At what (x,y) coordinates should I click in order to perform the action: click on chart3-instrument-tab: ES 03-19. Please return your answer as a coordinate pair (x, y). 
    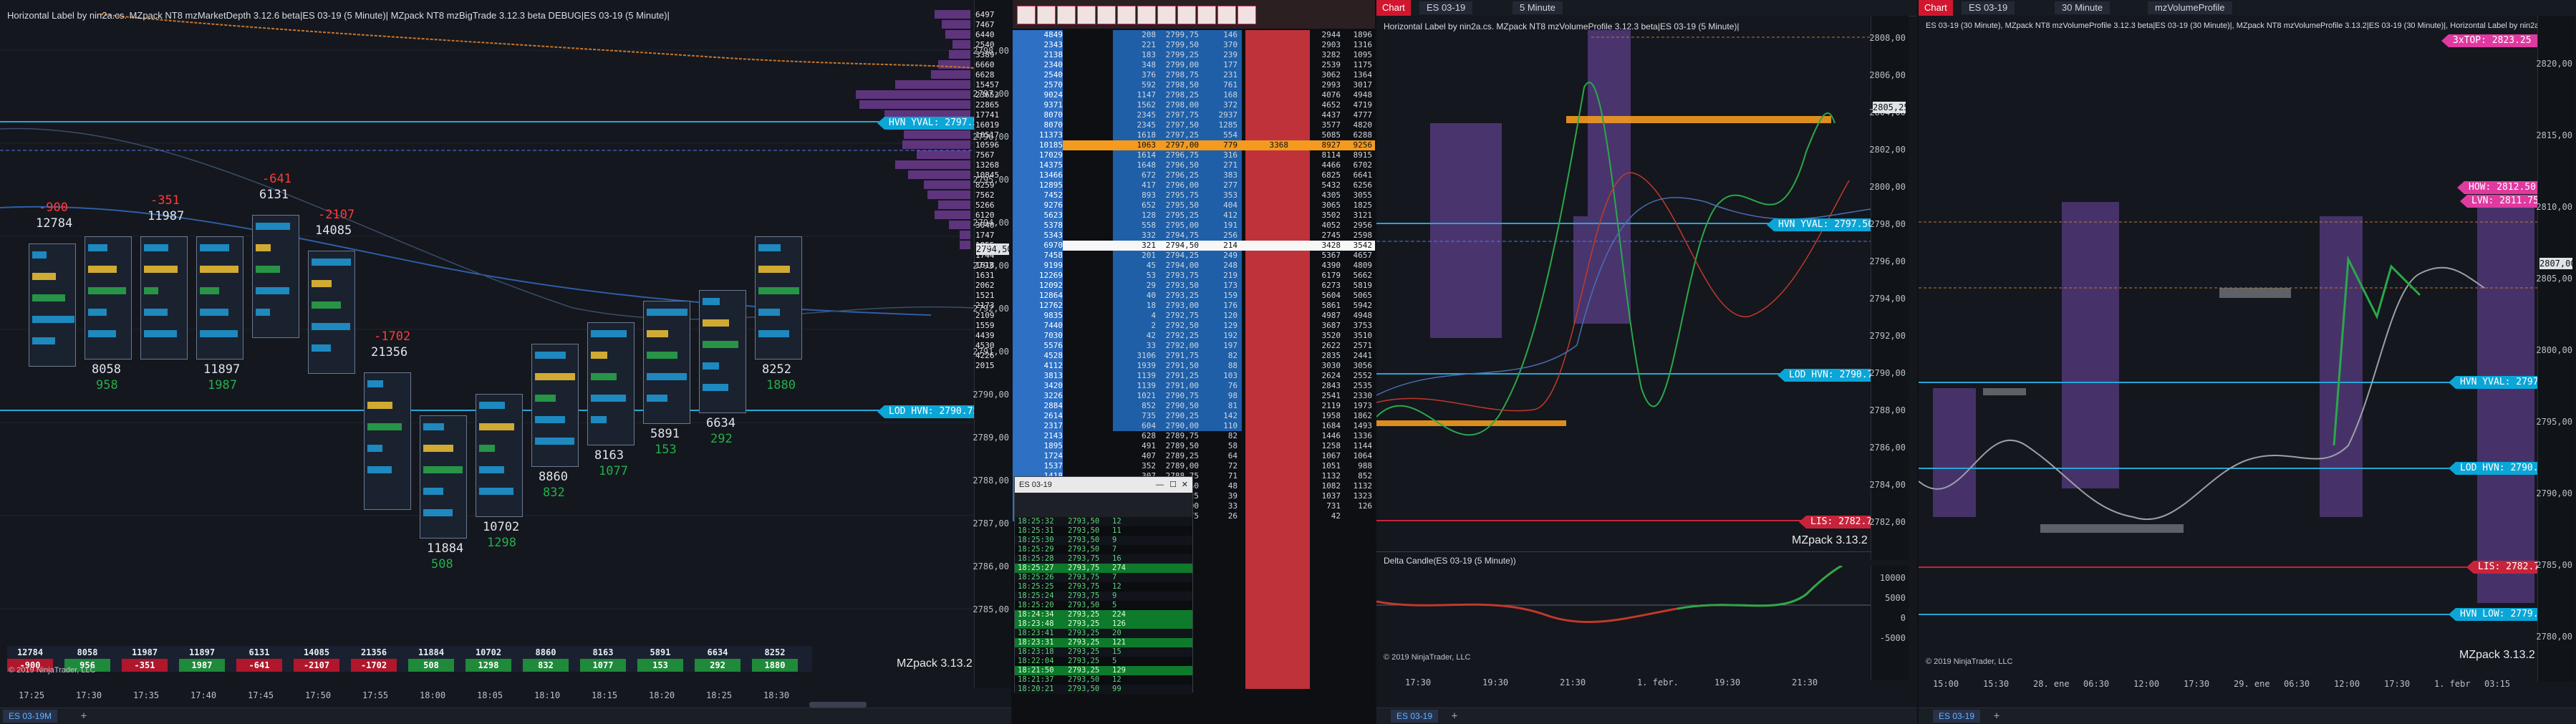
    Looking at the image, I should click on (1415, 716).